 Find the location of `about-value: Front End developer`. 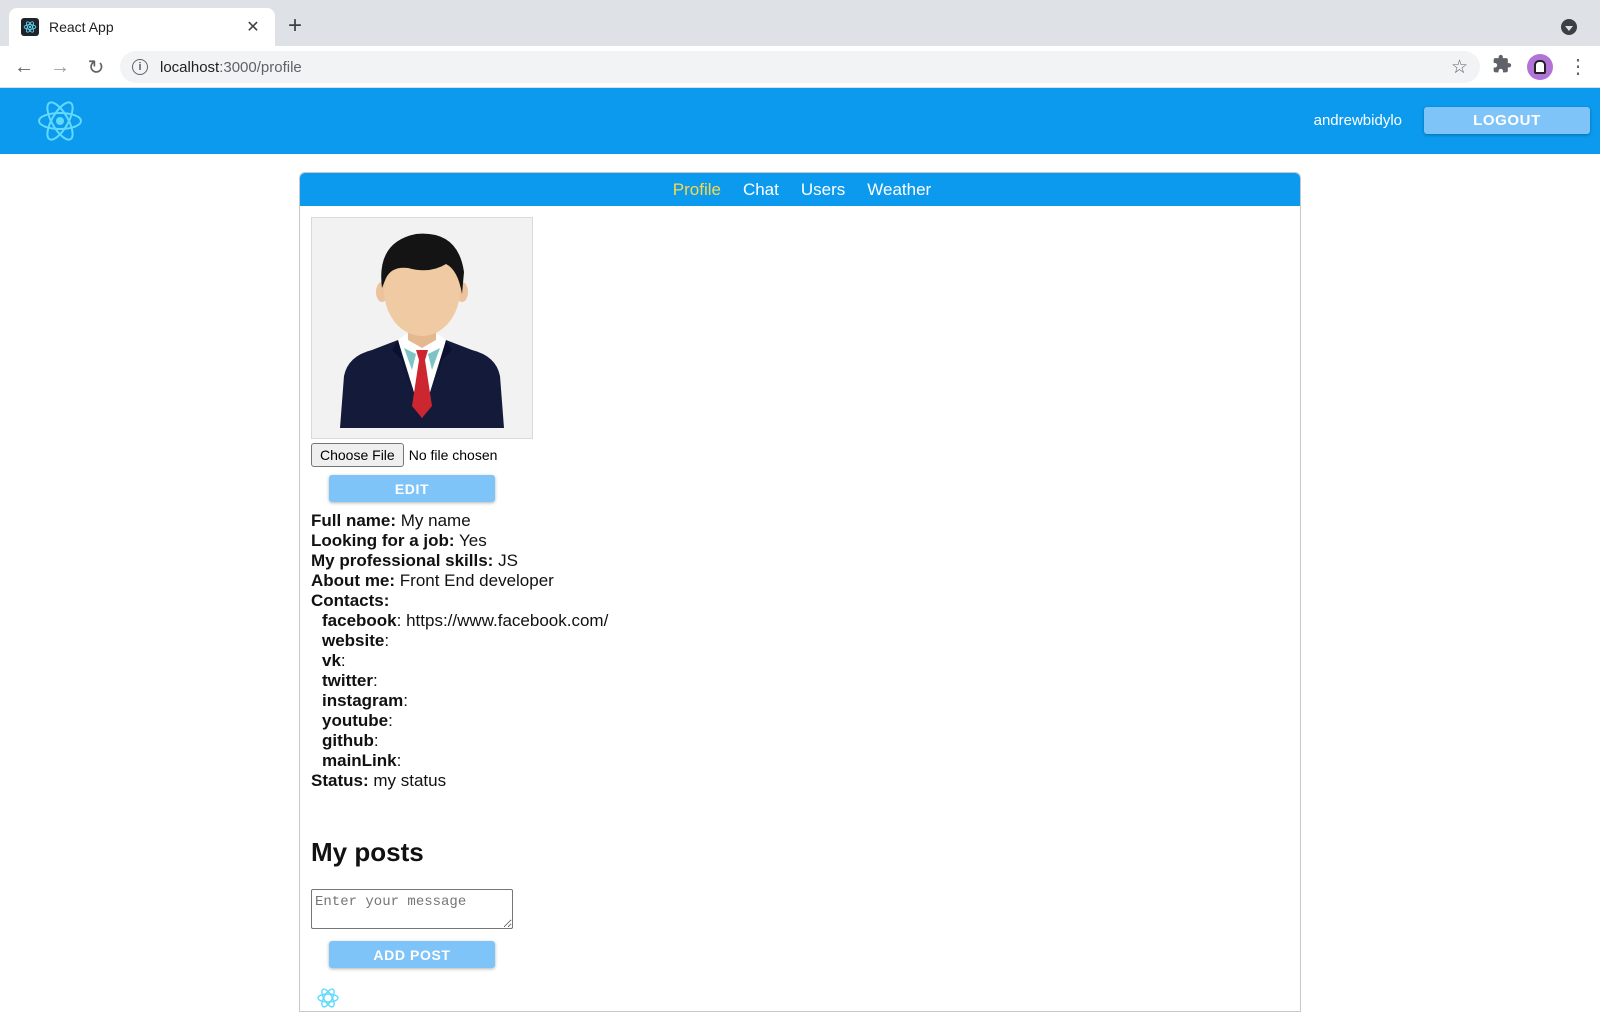

about-value: Front End developer is located at coordinates (476, 580).